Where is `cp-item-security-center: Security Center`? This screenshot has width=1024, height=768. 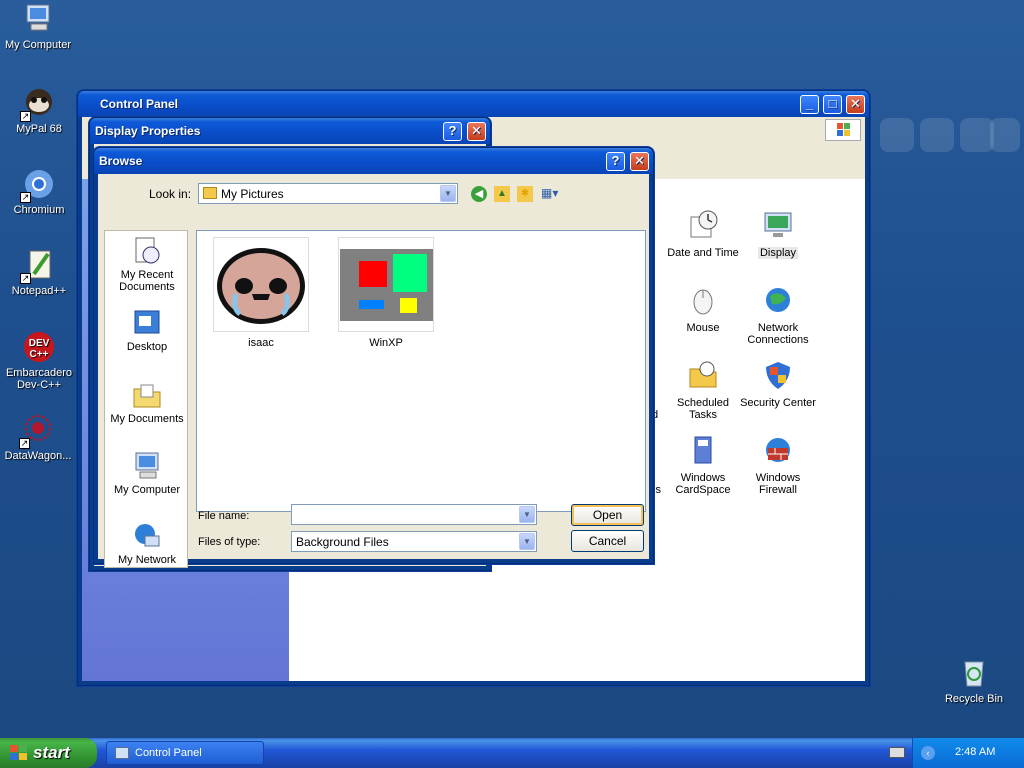 cp-item-security-center: Security Center is located at coordinates (778, 384).